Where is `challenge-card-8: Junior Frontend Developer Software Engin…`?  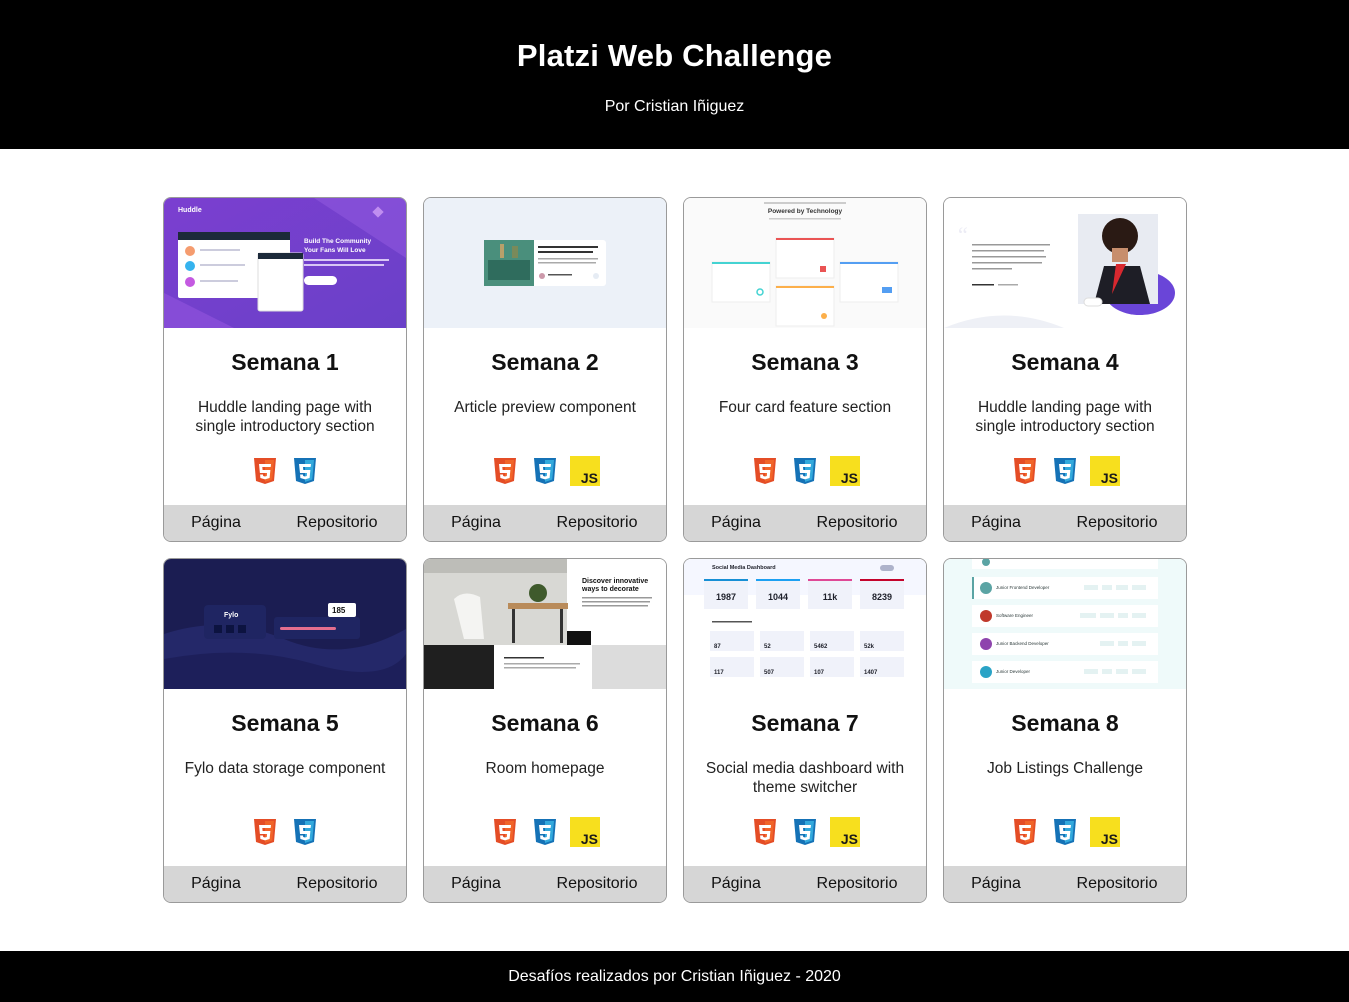
challenge-card-8: Junior Frontend Developer Software Engin… is located at coordinates (1065, 730).